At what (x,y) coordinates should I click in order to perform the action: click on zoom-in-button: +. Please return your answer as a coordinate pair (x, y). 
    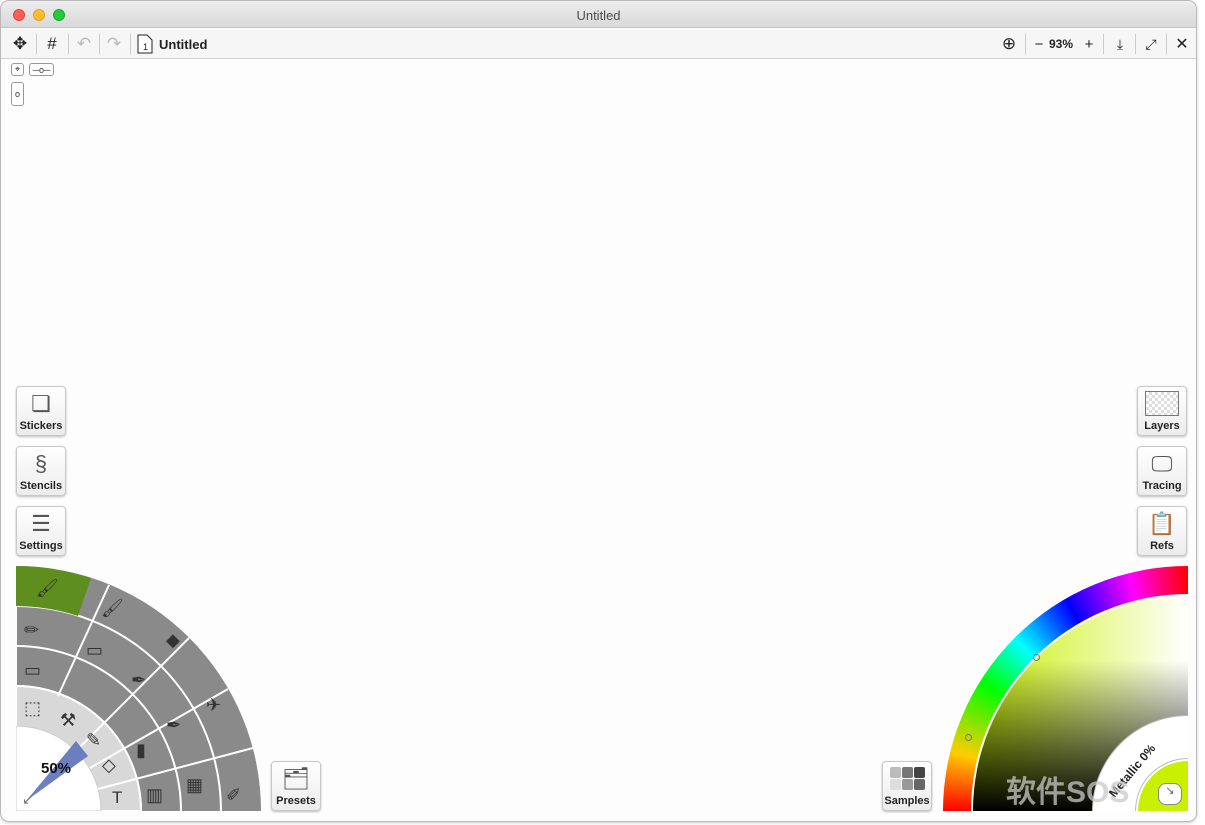
    Looking at the image, I should click on (1089, 44).